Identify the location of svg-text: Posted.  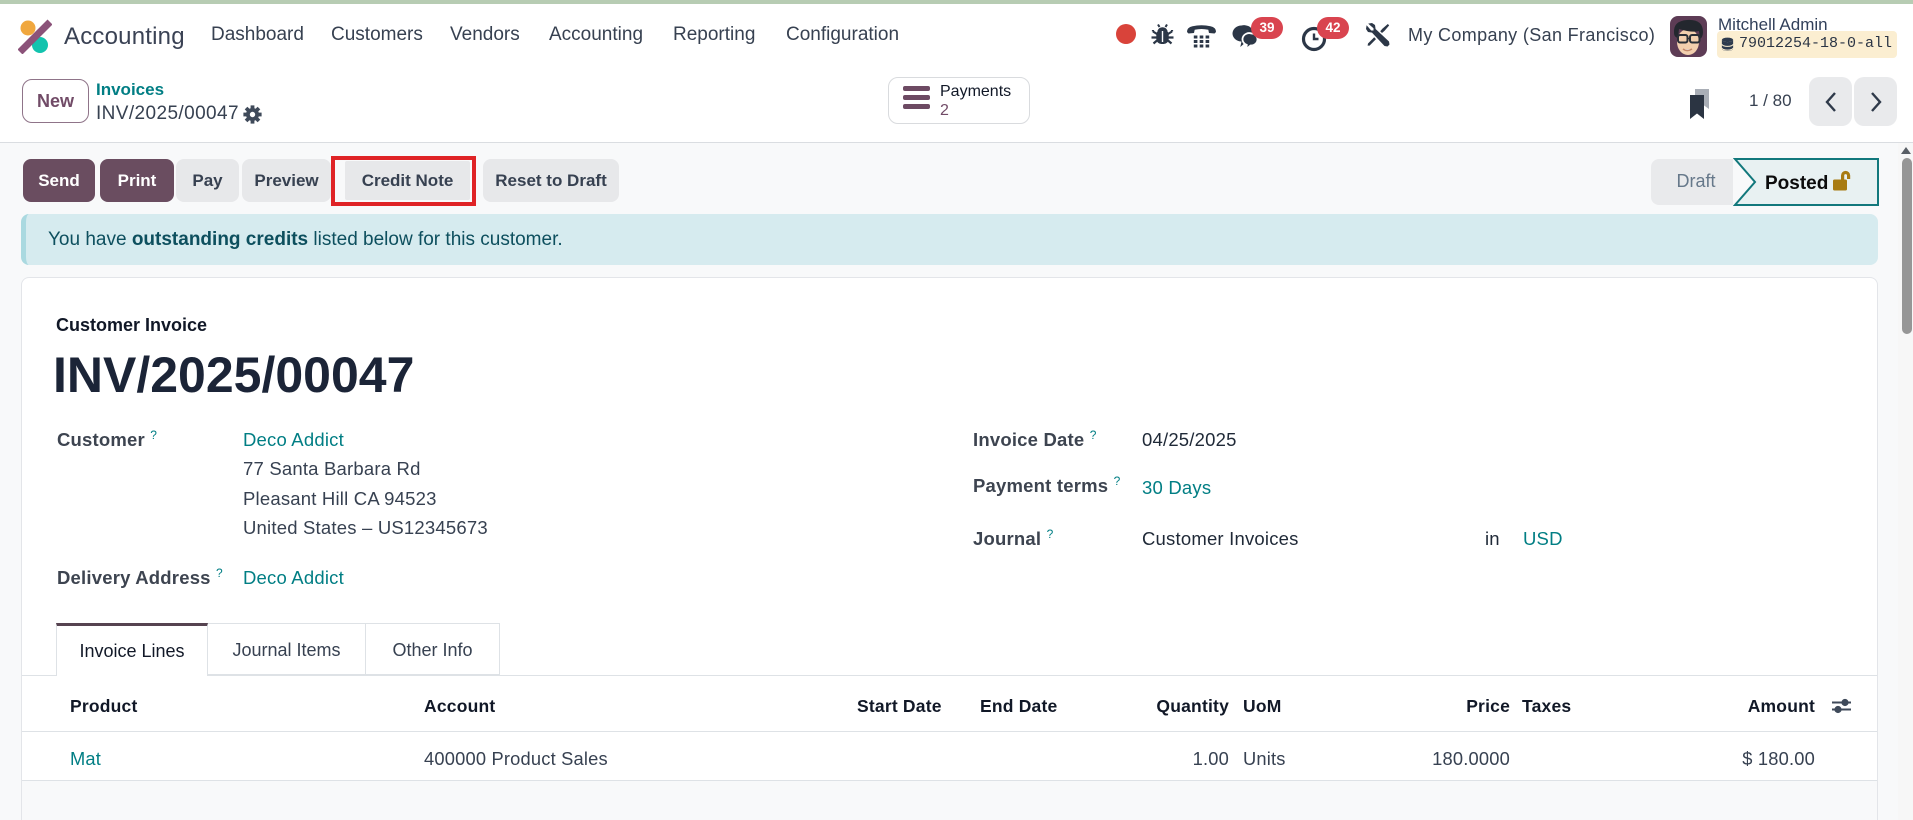
(1796, 183).